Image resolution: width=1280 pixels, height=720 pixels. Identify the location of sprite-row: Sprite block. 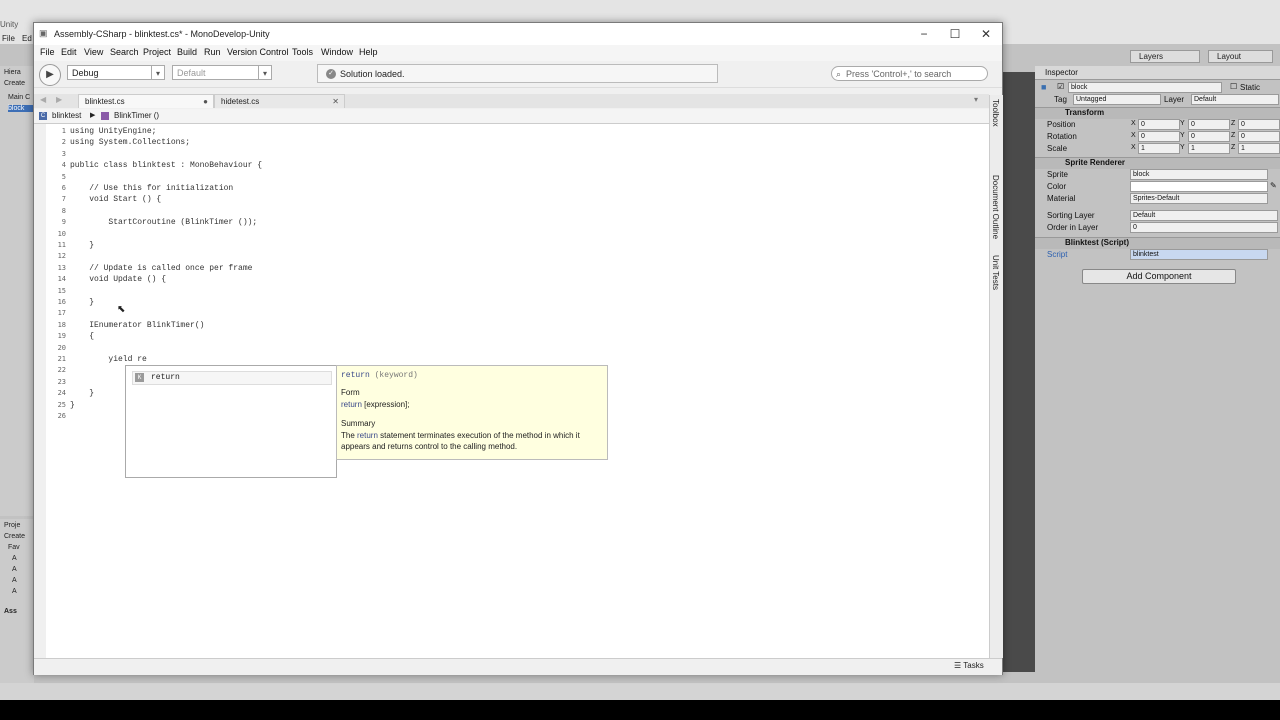
(1157, 174).